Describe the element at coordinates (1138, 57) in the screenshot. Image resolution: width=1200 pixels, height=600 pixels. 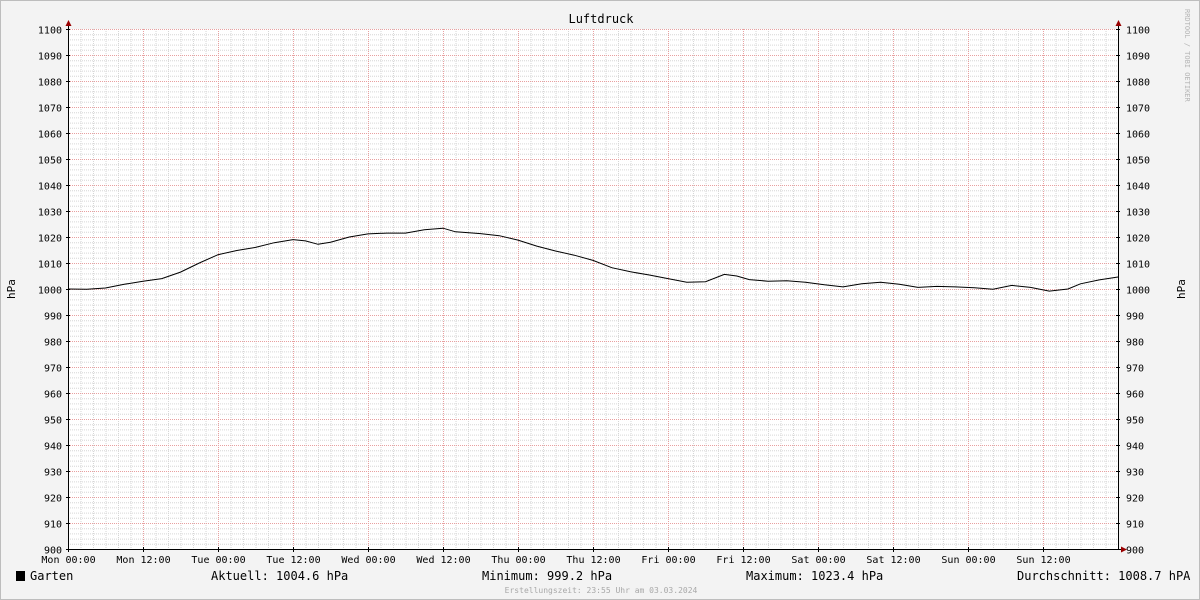
I see `y-tick-label-right: 1090` at that location.